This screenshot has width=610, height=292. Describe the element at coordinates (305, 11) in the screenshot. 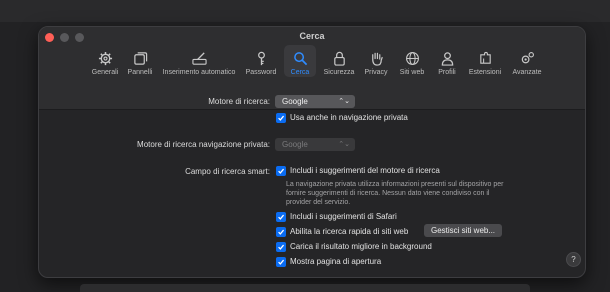

I see `desktop-top-bar` at that location.